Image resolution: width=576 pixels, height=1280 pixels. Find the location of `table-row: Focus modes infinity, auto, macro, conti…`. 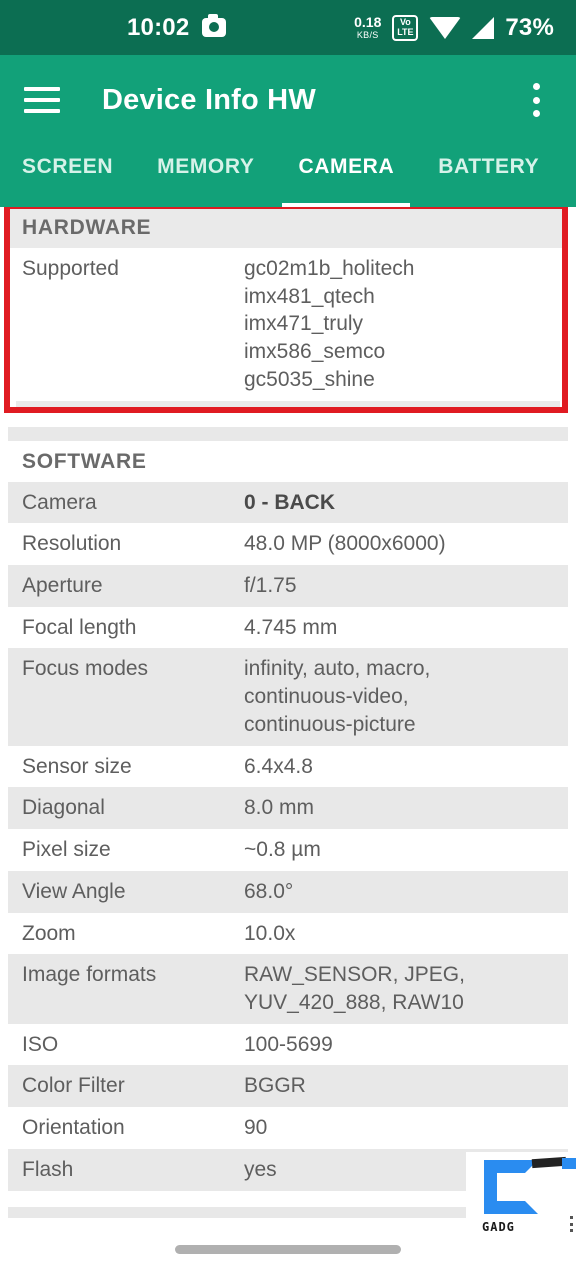

table-row: Focus modes infinity, auto, macro, conti… is located at coordinates (288, 697).